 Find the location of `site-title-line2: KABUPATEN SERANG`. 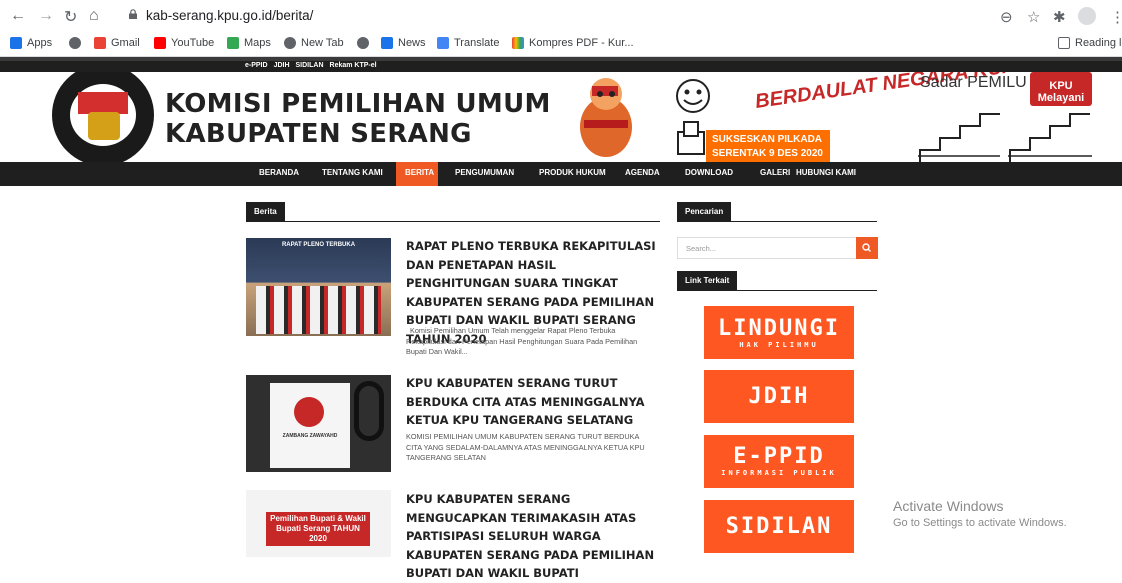

site-title-line2: KABUPATEN SERANG is located at coordinates (318, 134).